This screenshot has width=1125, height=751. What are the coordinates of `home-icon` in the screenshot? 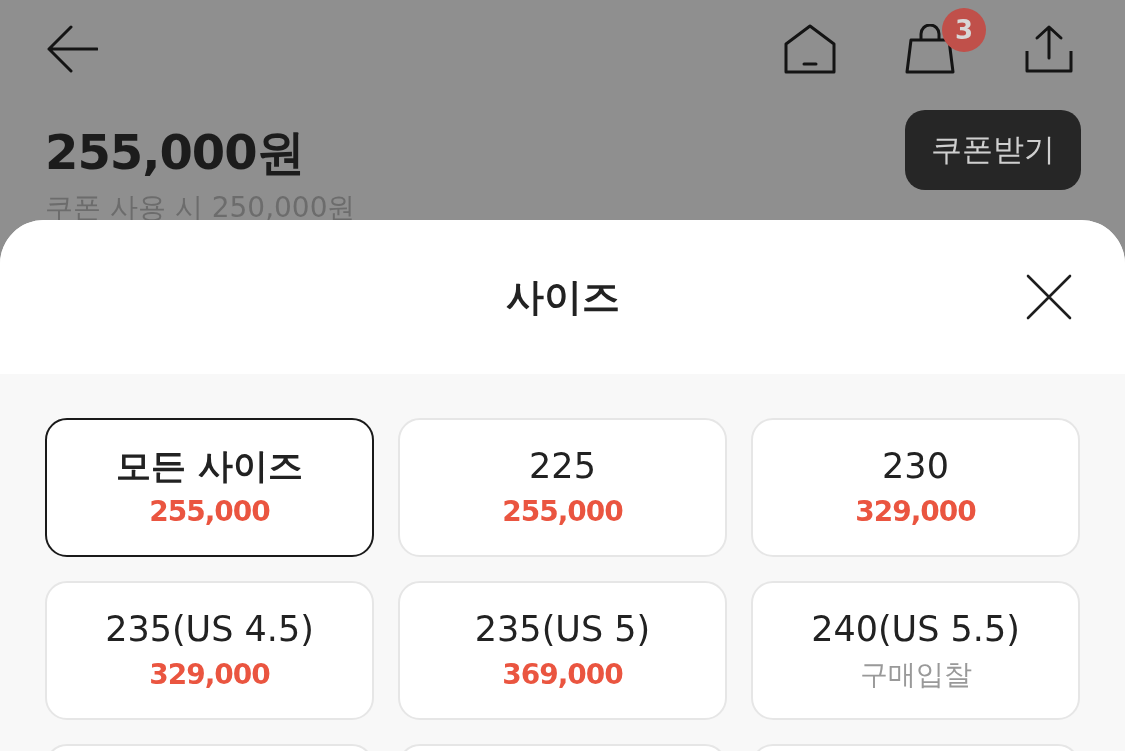 It's located at (810, 48).